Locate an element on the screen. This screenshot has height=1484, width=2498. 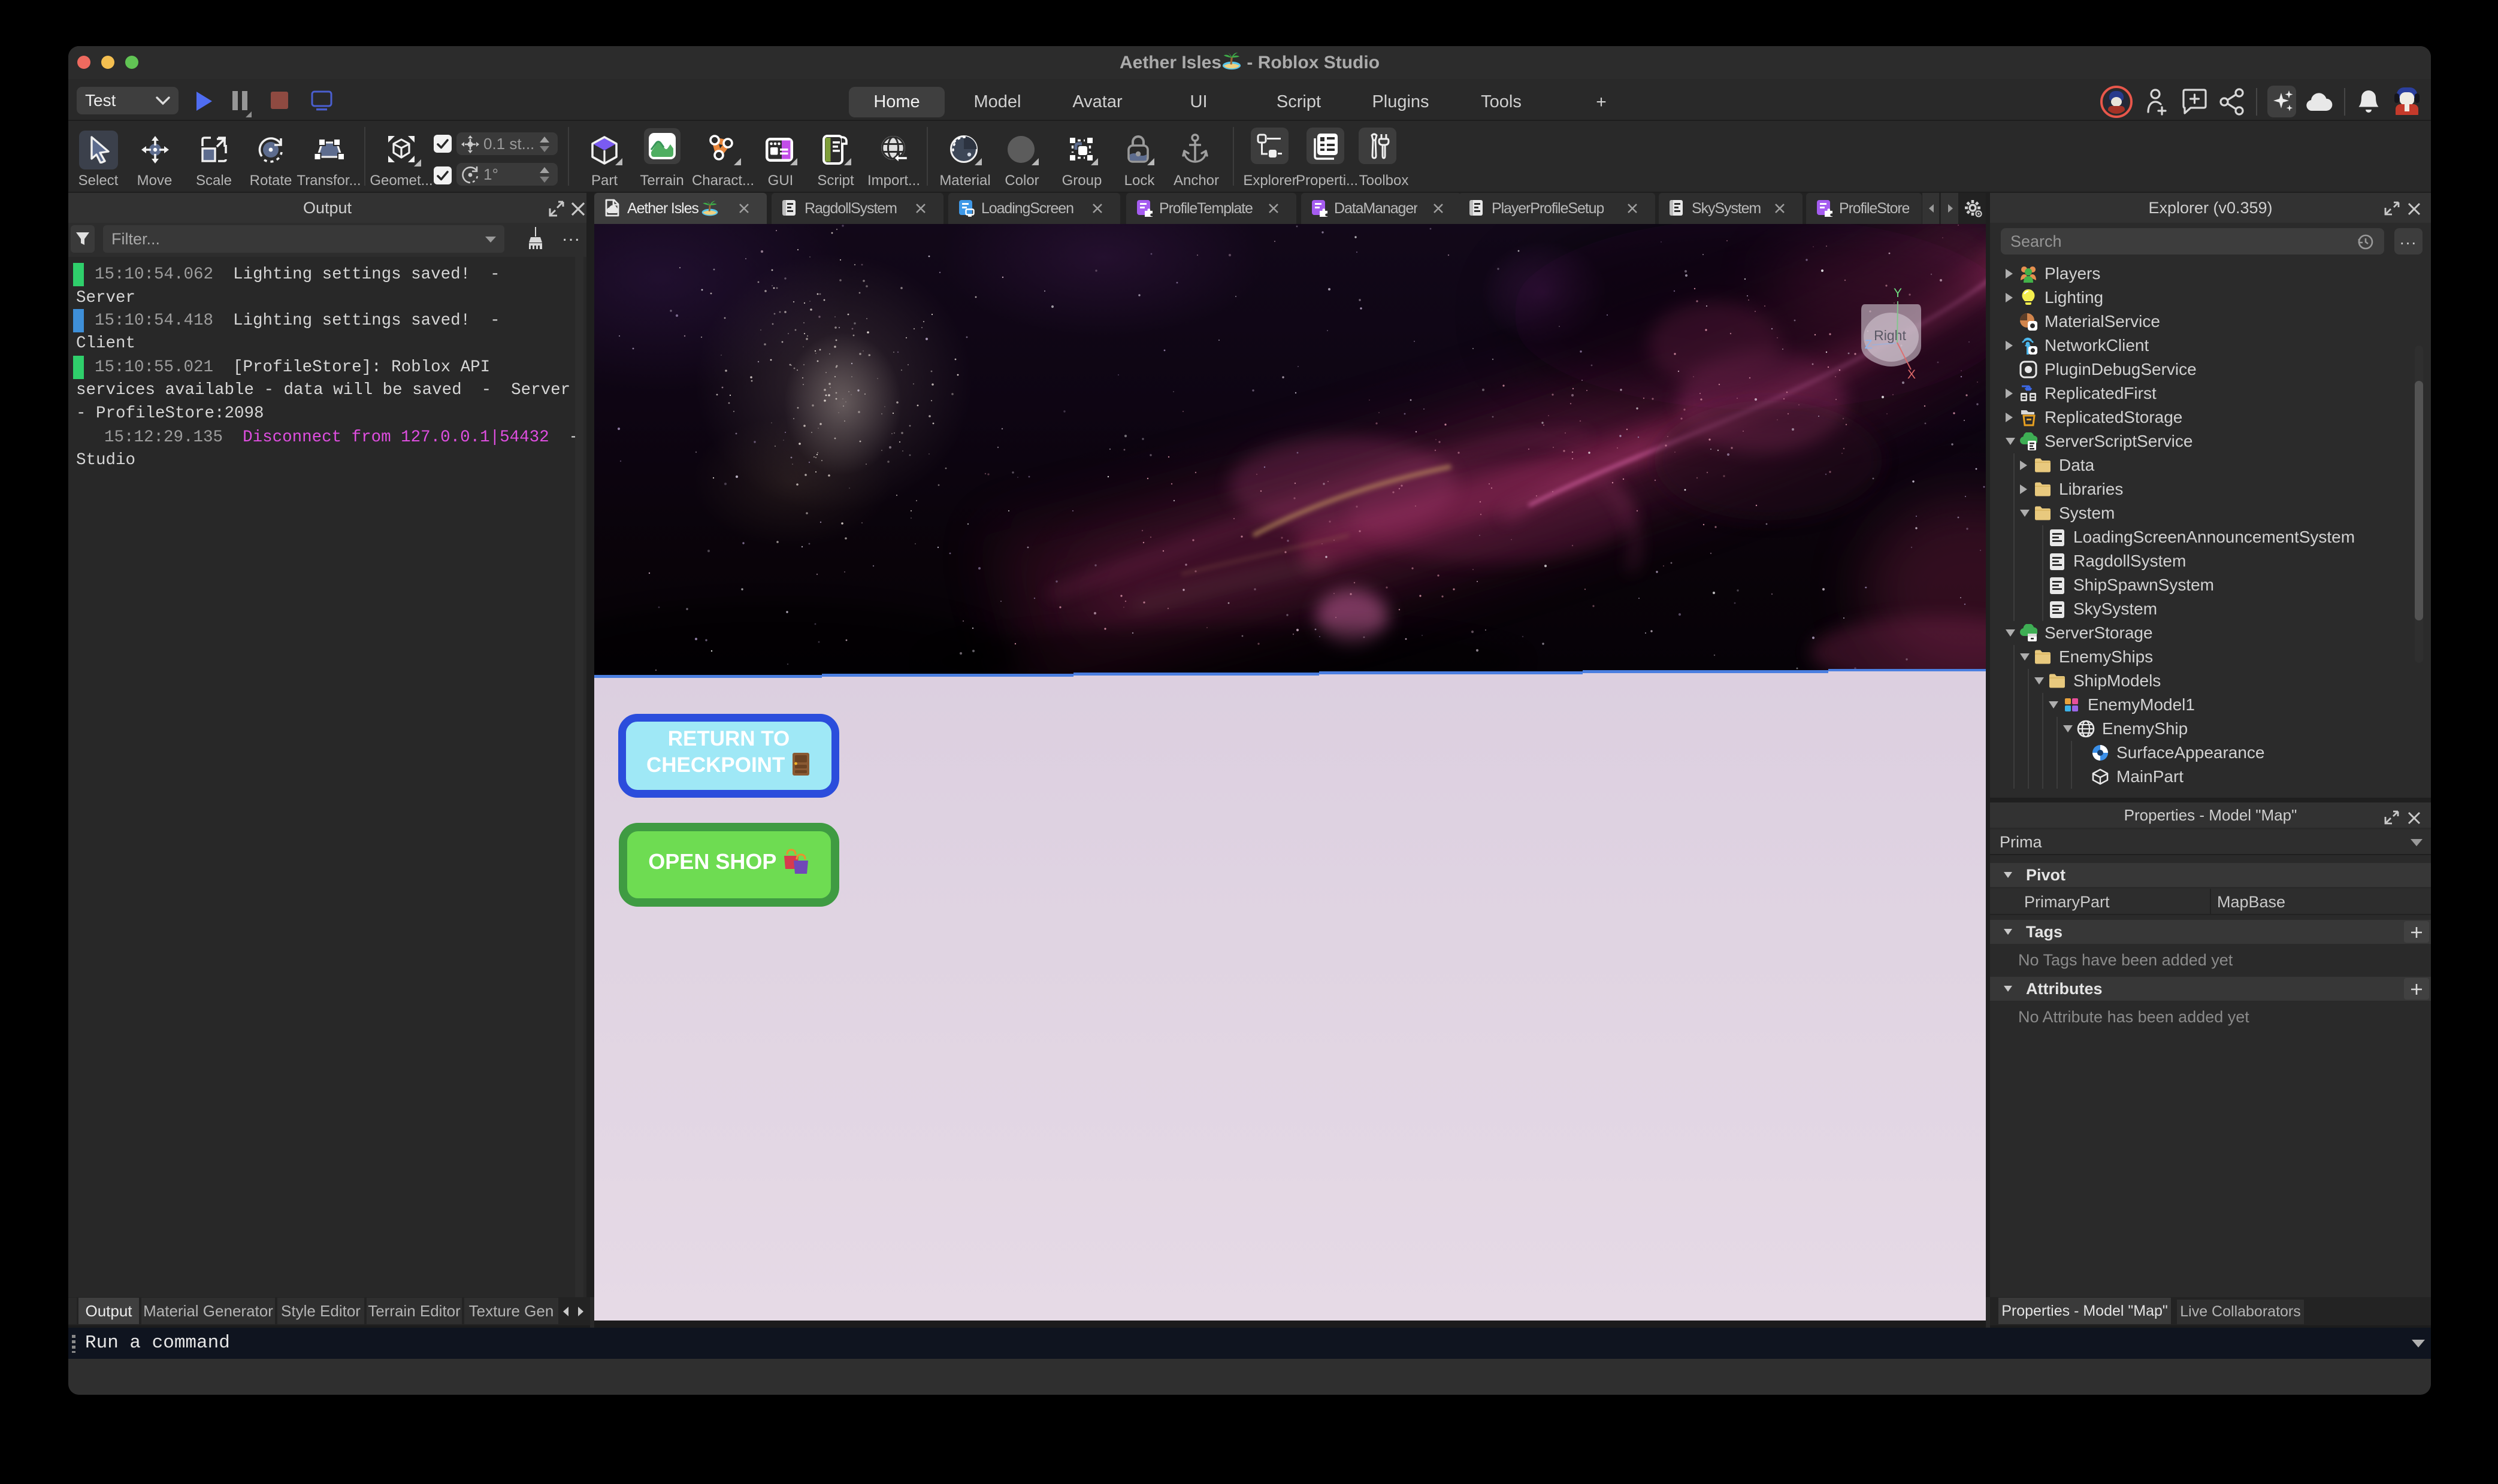
svg-text: Y is located at coordinates (1898, 293).